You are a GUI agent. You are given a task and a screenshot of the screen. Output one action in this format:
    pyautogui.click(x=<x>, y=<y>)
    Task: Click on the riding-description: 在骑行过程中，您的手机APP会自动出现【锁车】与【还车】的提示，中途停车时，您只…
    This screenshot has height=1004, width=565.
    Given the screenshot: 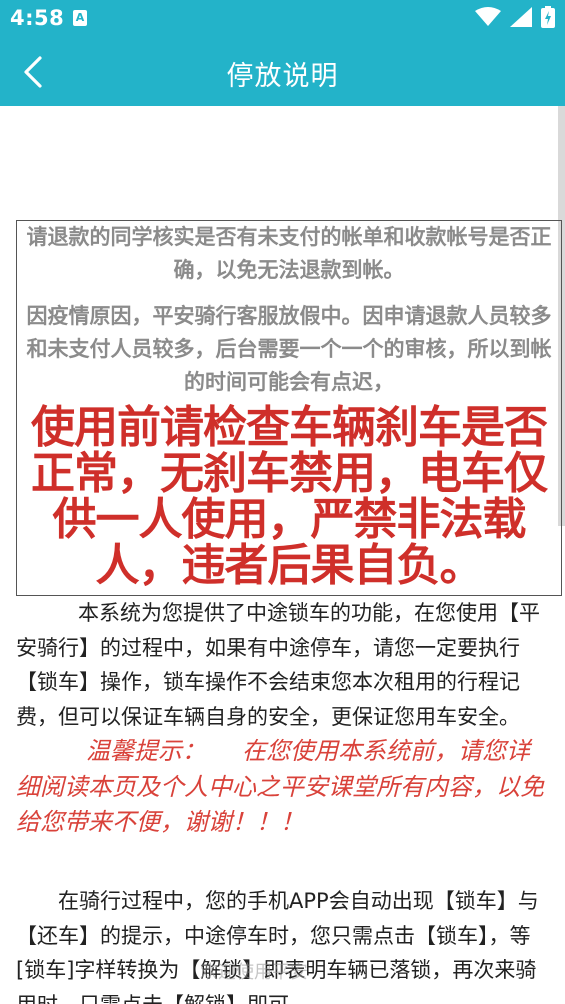 What is the action you would take?
    pyautogui.click(x=277, y=946)
    